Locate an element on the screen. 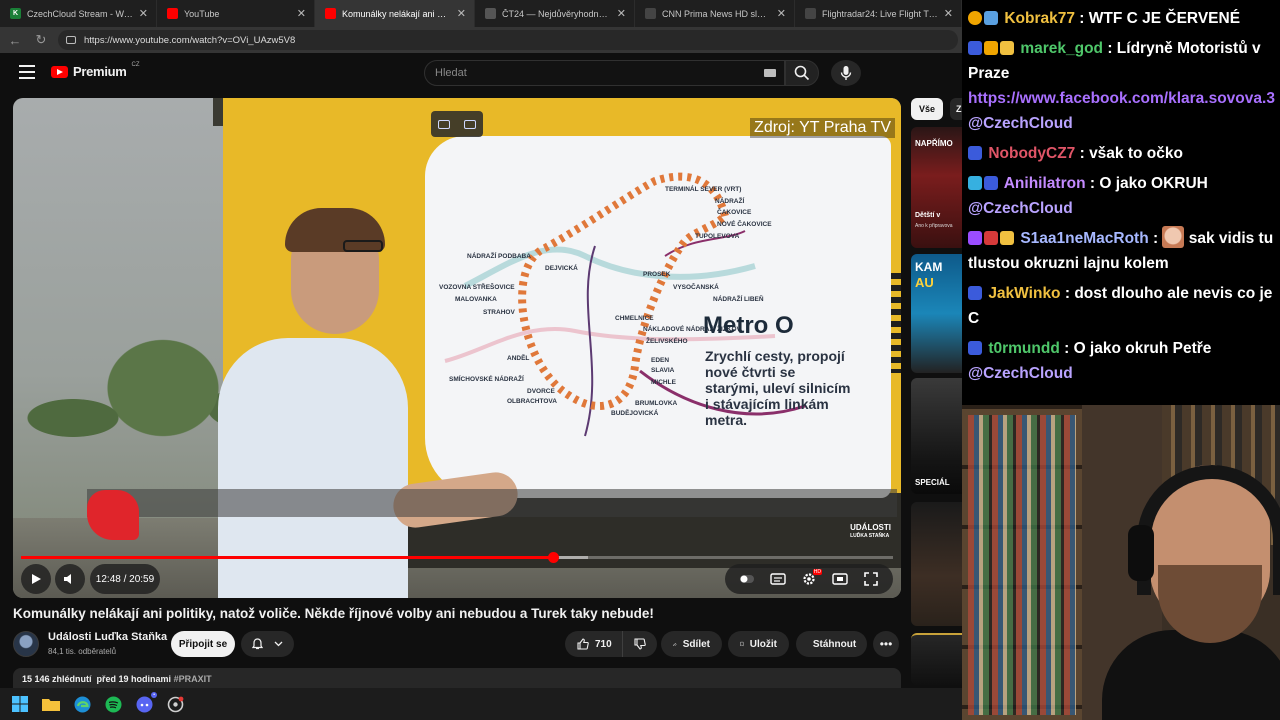 The image size is (1280, 720). like-button: 710 is located at coordinates (594, 644).